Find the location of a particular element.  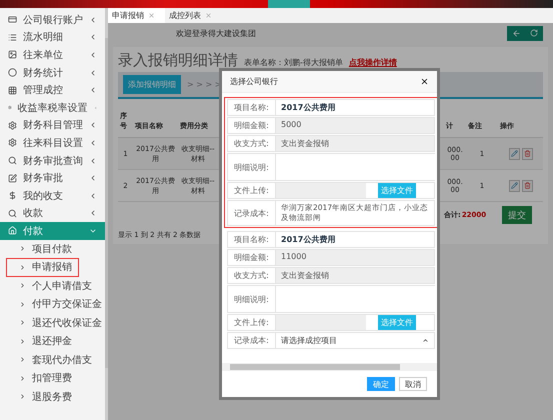

sidebar-subitem: 申请报销 is located at coordinates (42, 267).